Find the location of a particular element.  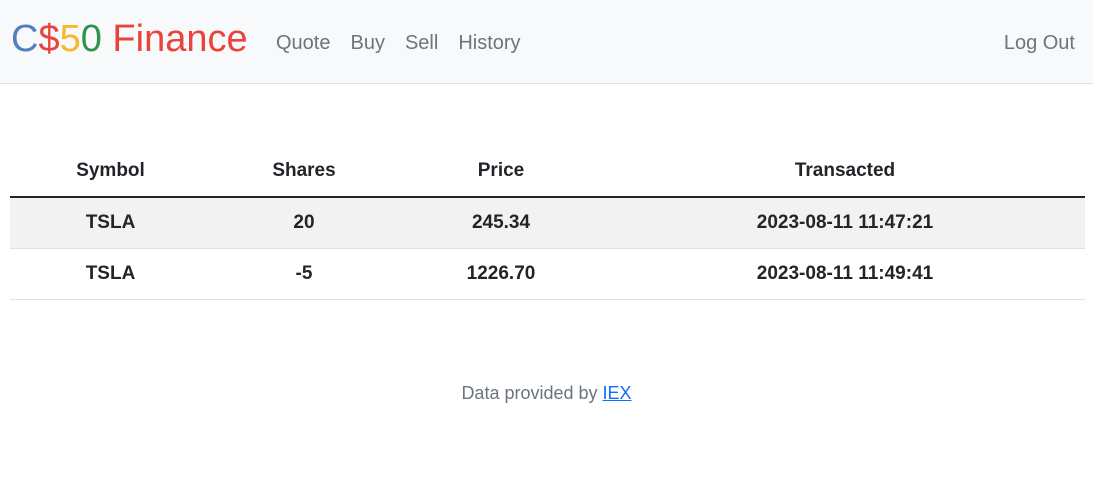

table-row: TSLA 20 245.34 2023-08-11 11:47:21 is located at coordinates (547, 223).